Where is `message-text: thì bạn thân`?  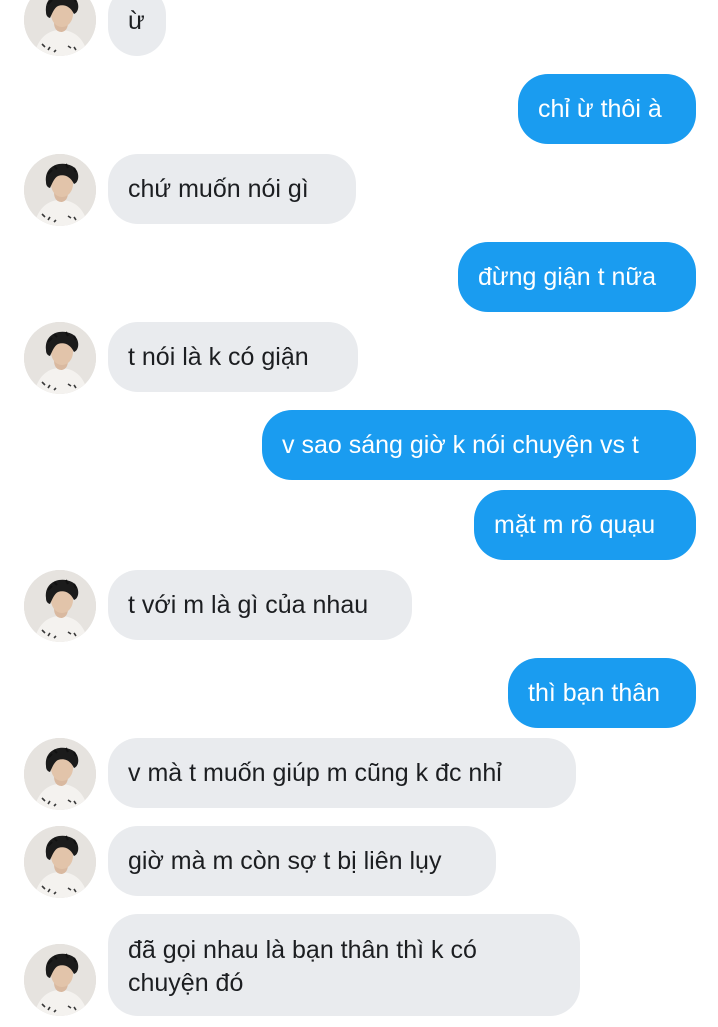 message-text: thì bạn thân is located at coordinates (594, 693).